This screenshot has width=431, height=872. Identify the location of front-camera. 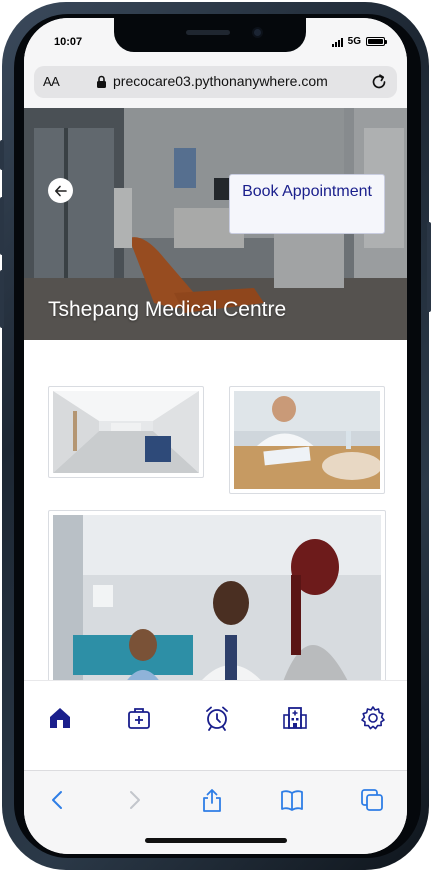
(257, 32).